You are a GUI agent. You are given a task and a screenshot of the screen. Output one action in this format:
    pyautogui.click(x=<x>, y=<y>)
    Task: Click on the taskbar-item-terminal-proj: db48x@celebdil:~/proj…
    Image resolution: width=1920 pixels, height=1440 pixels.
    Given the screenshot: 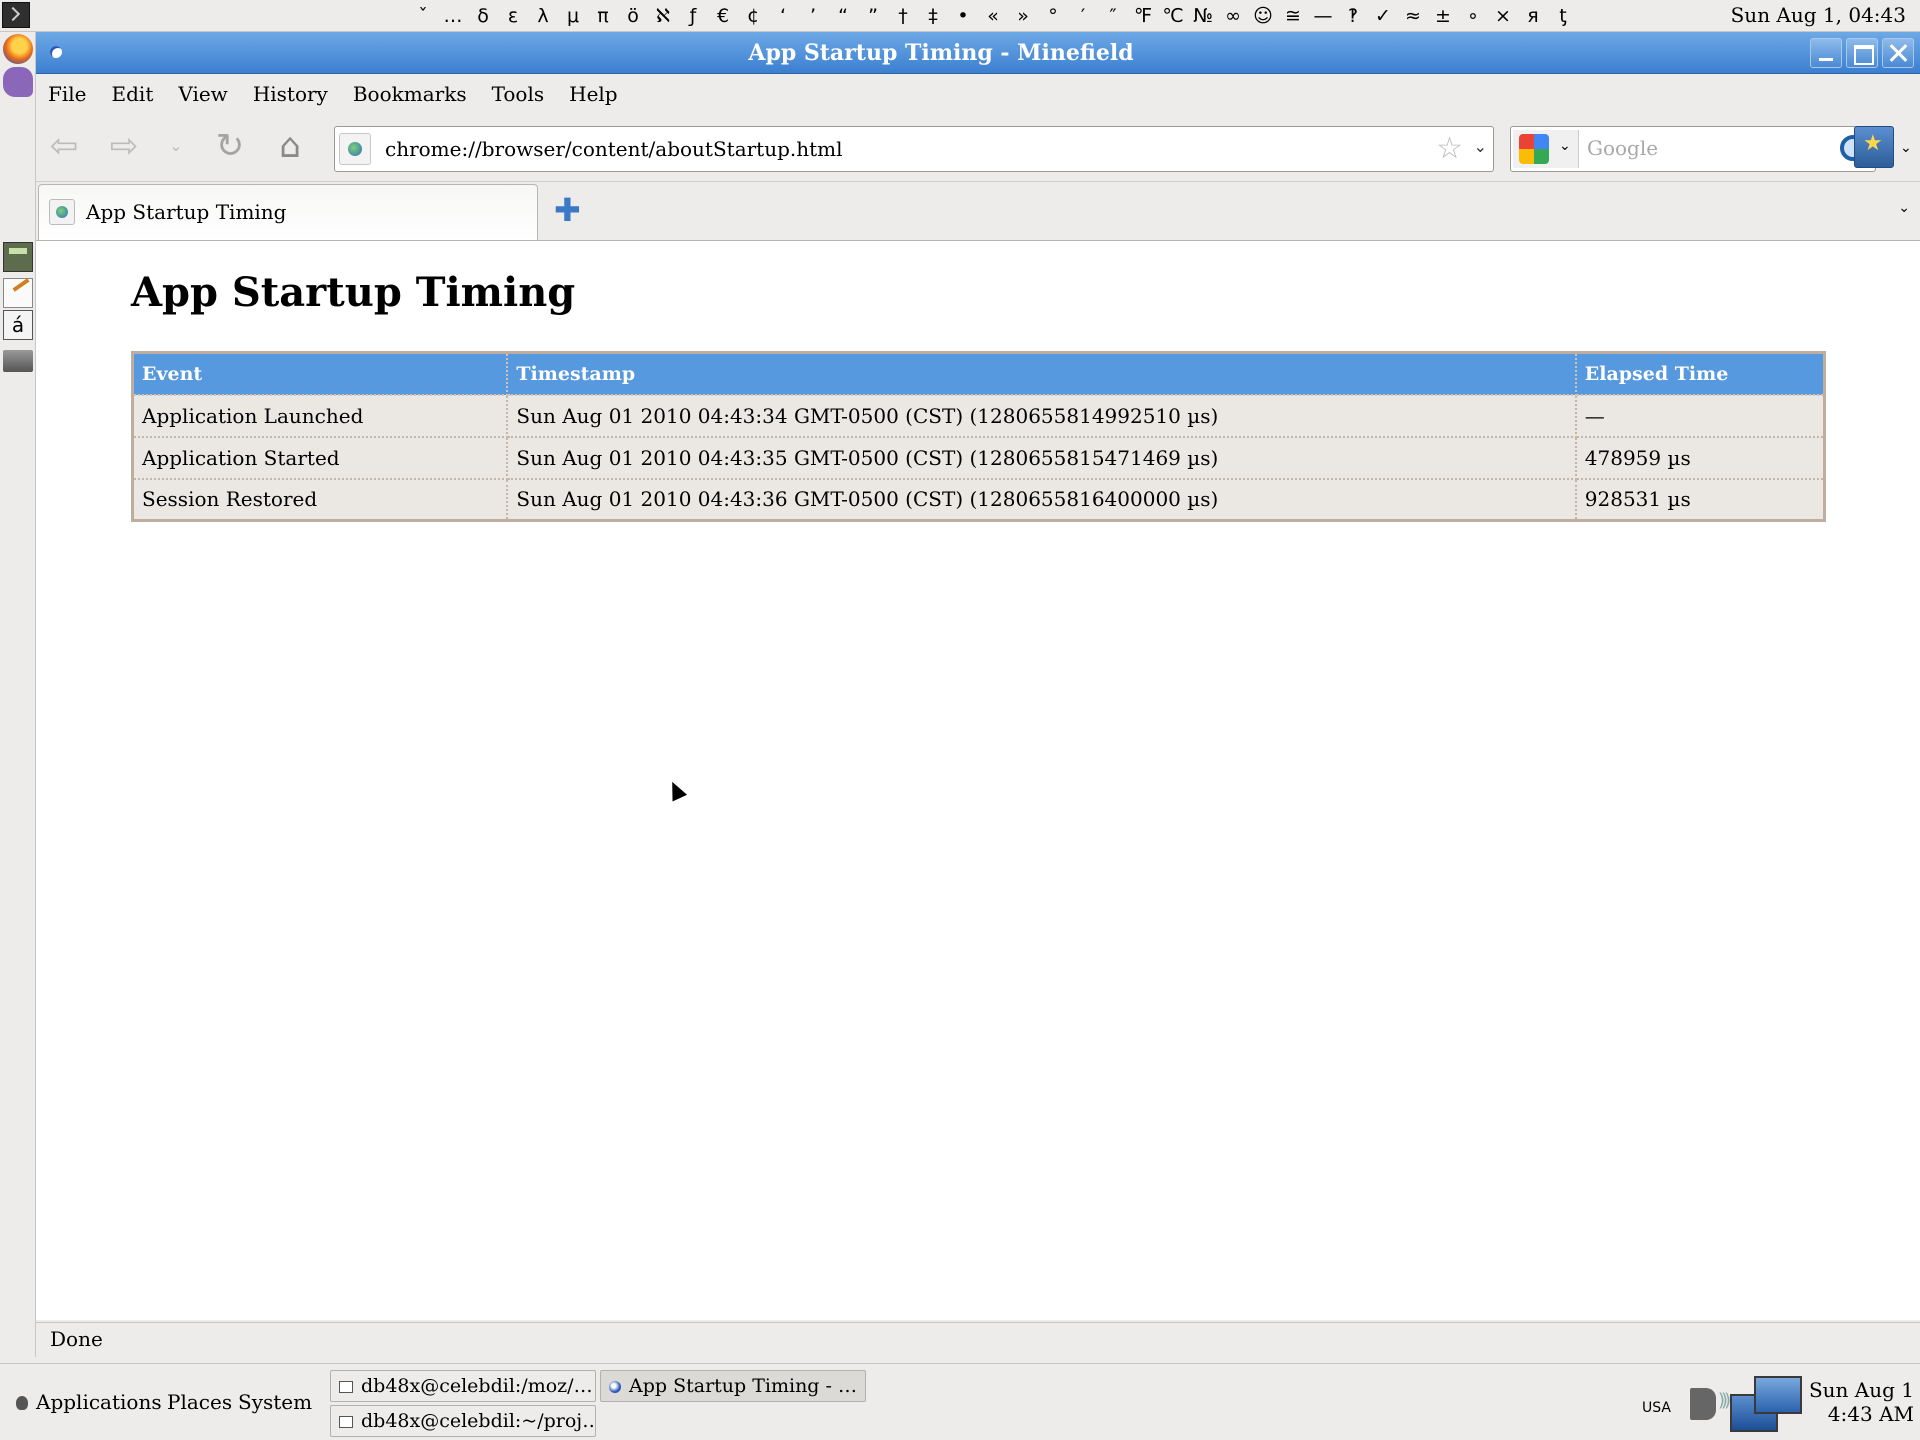 What is the action you would take?
    pyautogui.click(x=463, y=1421)
    